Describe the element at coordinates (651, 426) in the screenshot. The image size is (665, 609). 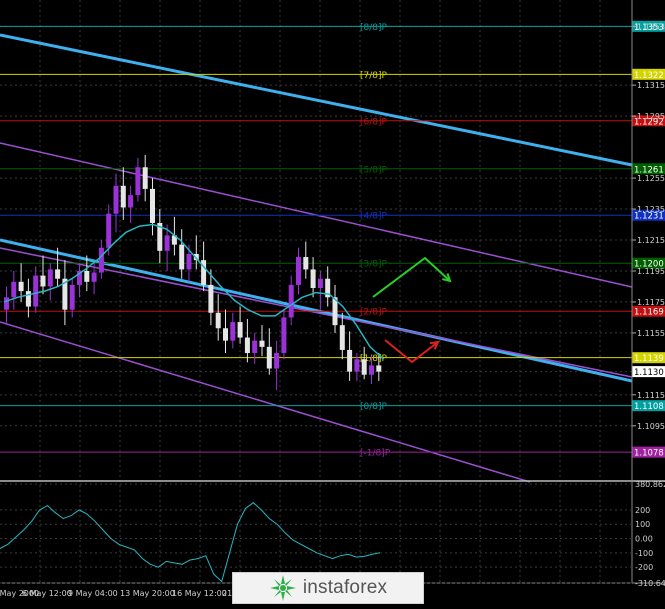
I see `price-axis-label: 1.1095` at that location.